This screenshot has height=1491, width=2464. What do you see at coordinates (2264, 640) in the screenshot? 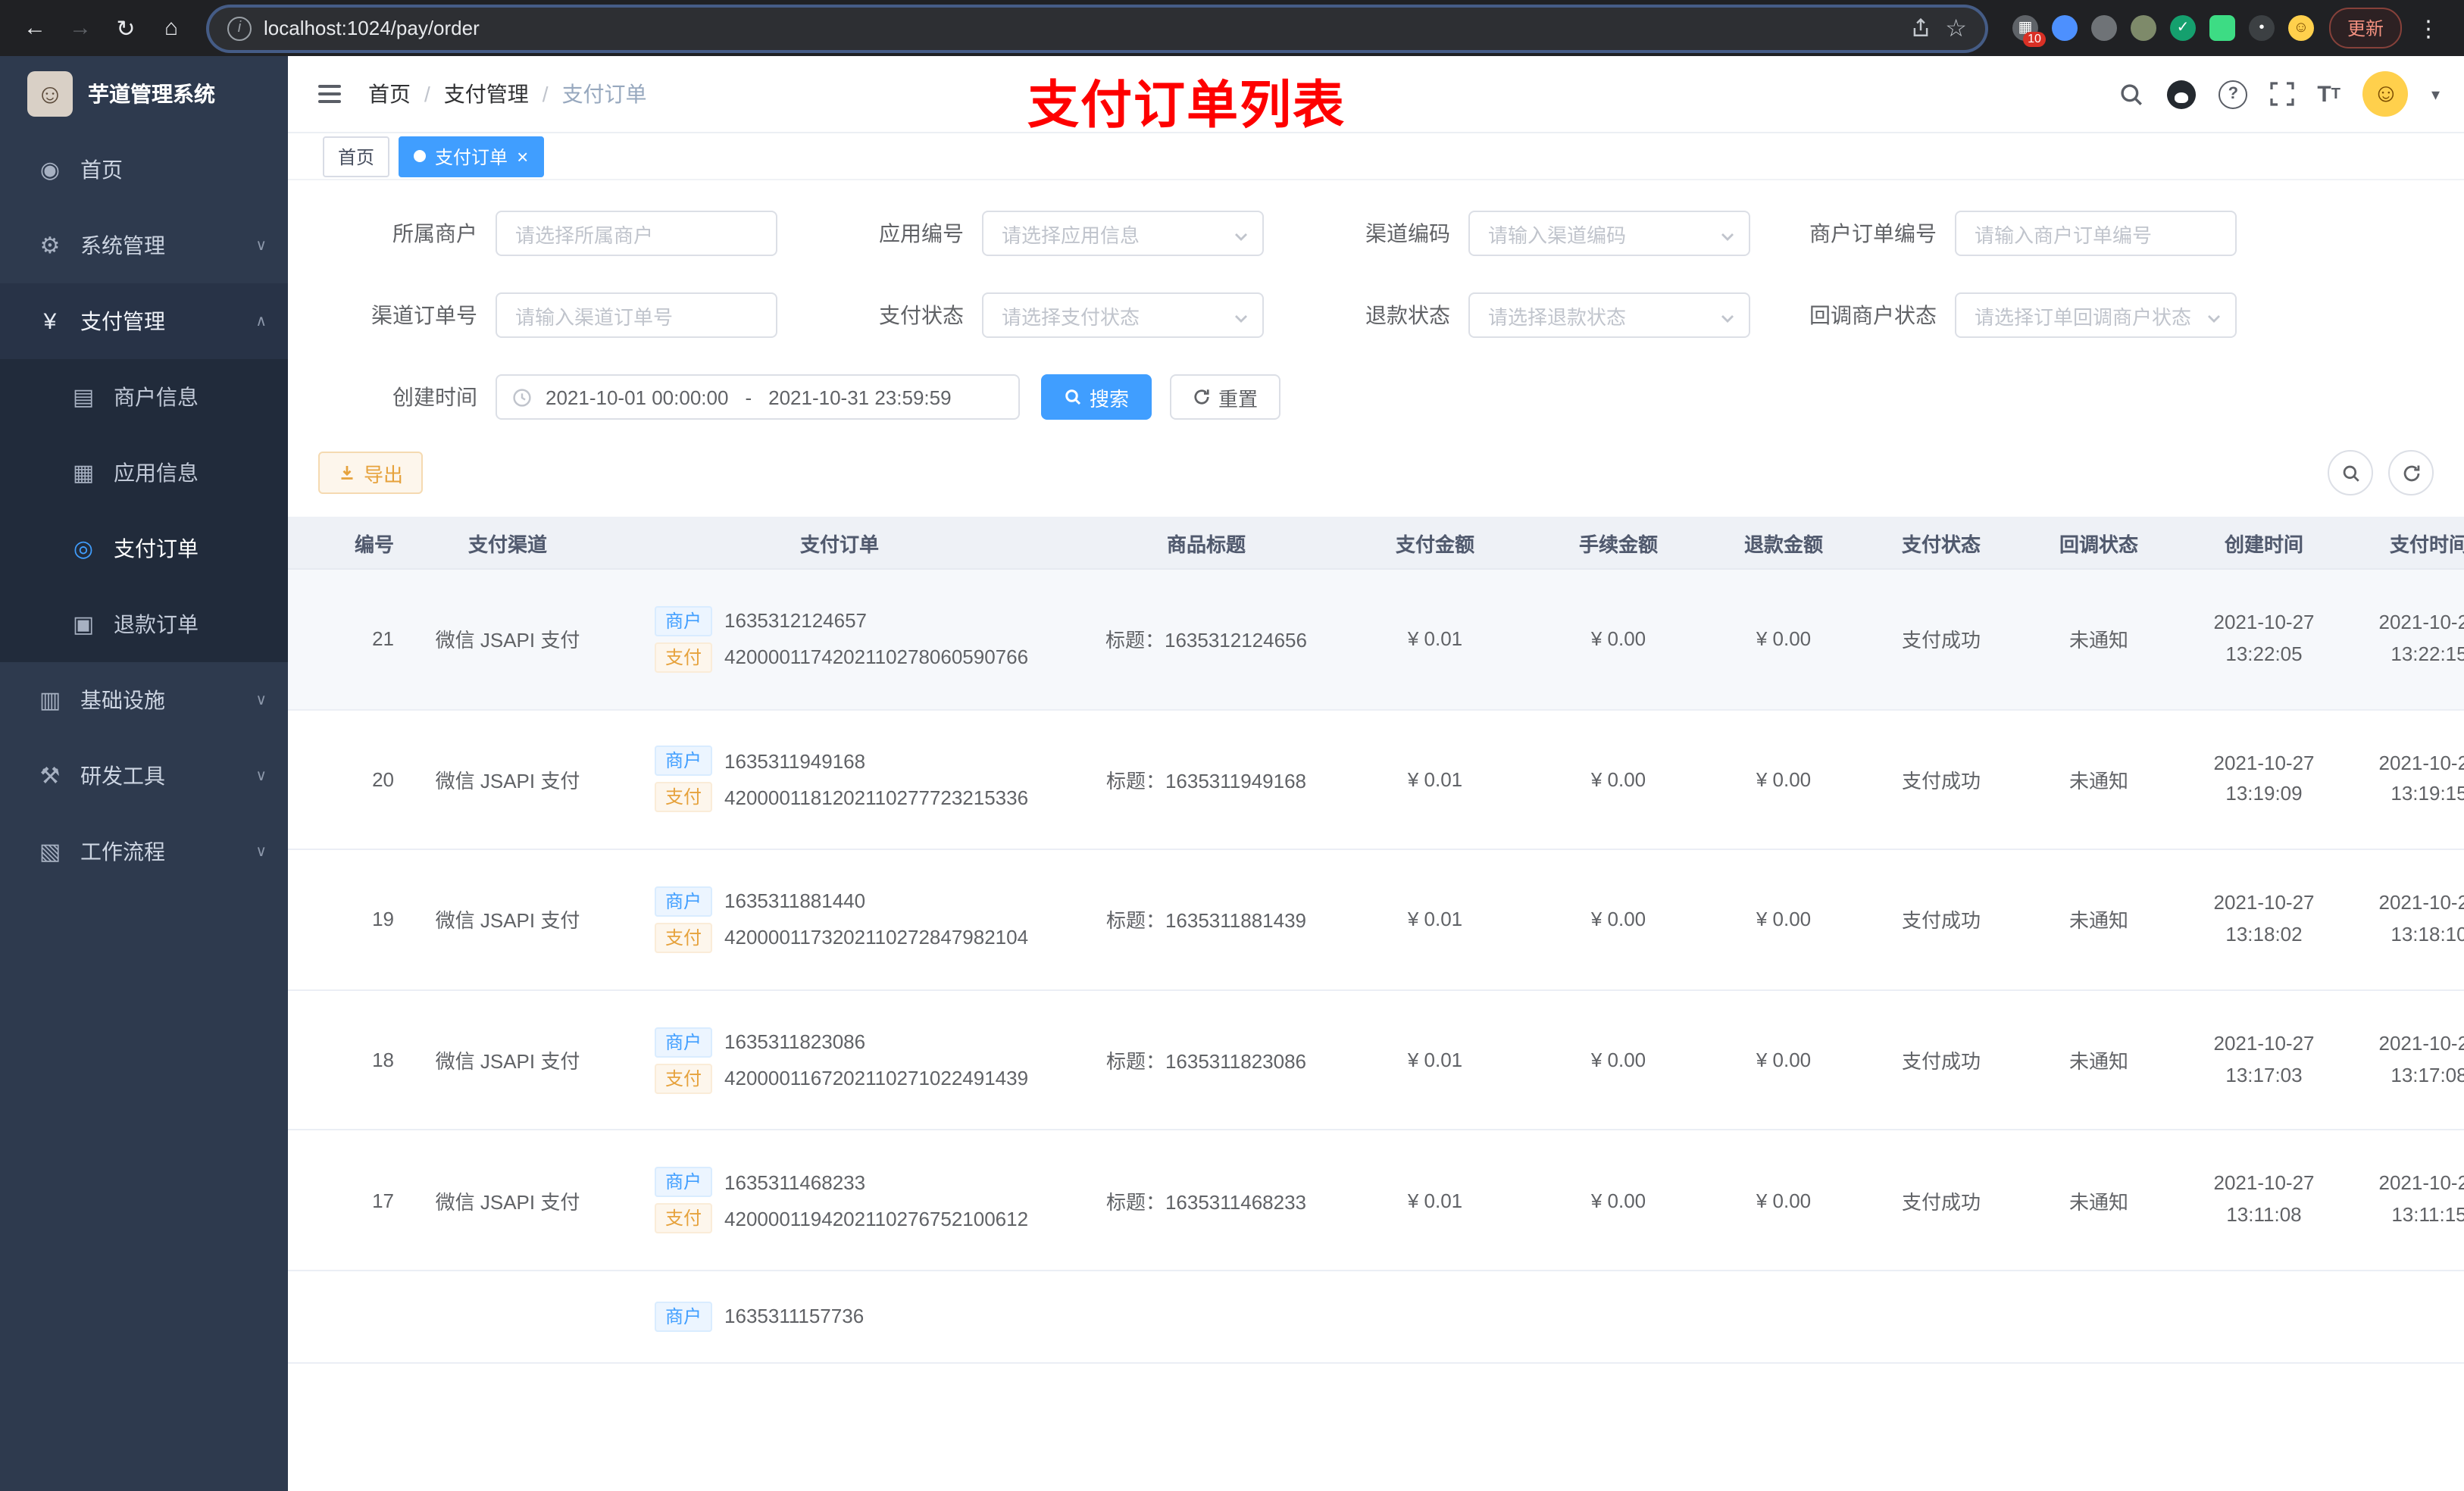
I see `cell-create-time: 2021-10-27 13:22:05` at bounding box center [2264, 640].